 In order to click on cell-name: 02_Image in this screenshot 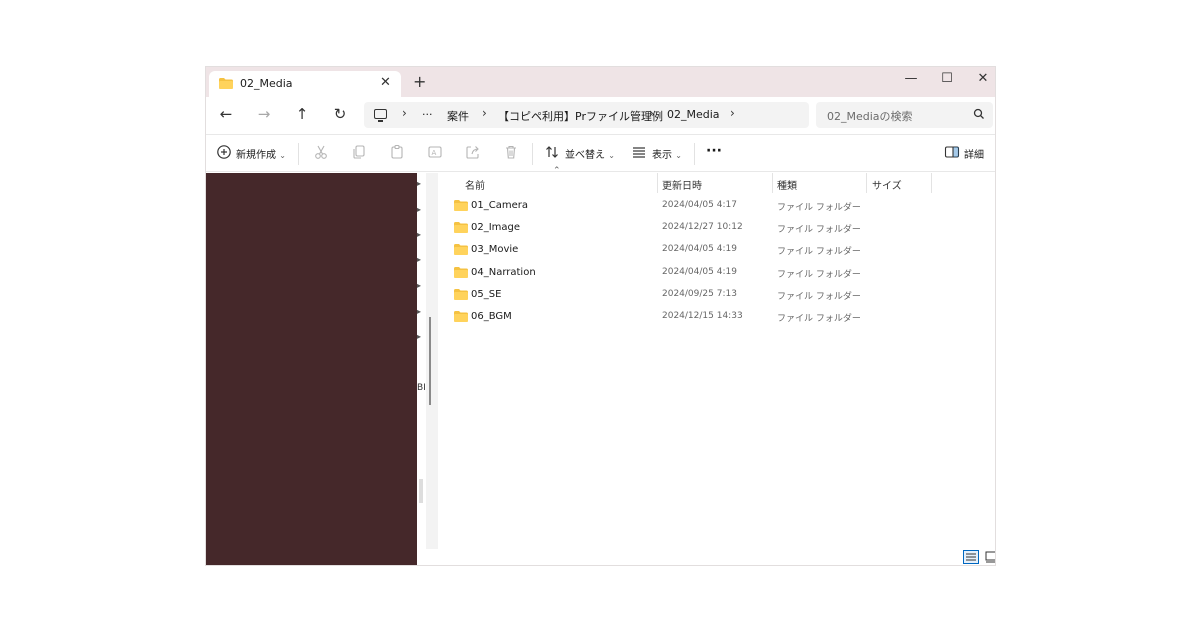, I will do `click(496, 227)`.